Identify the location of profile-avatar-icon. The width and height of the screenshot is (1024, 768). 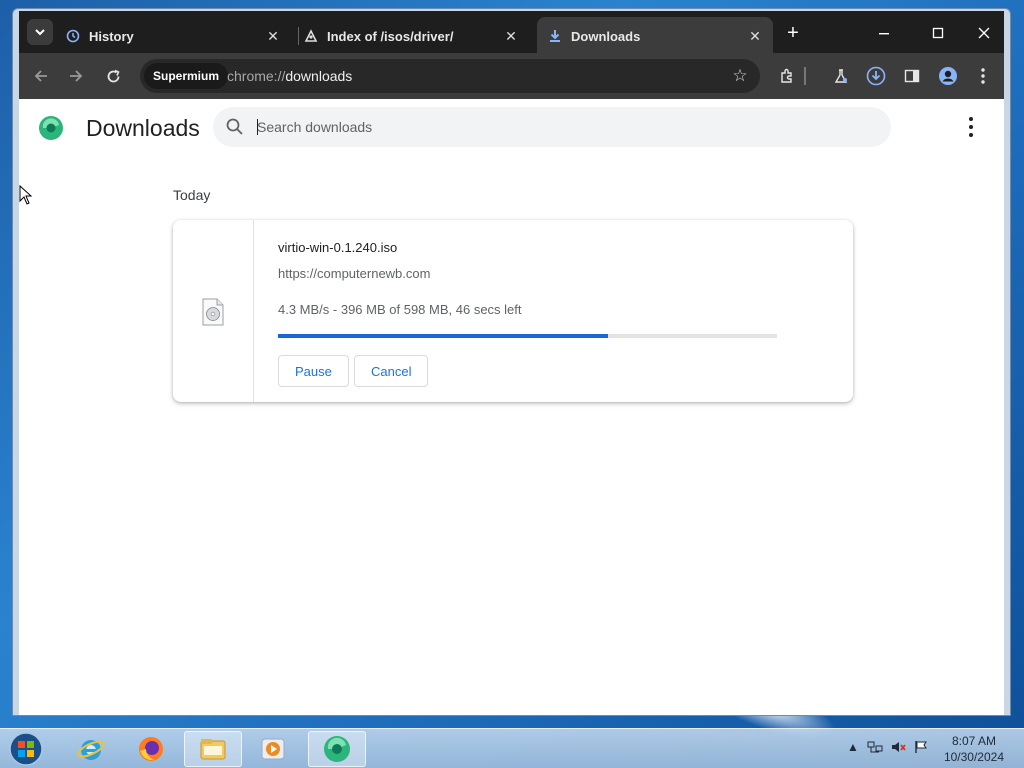
(948, 76).